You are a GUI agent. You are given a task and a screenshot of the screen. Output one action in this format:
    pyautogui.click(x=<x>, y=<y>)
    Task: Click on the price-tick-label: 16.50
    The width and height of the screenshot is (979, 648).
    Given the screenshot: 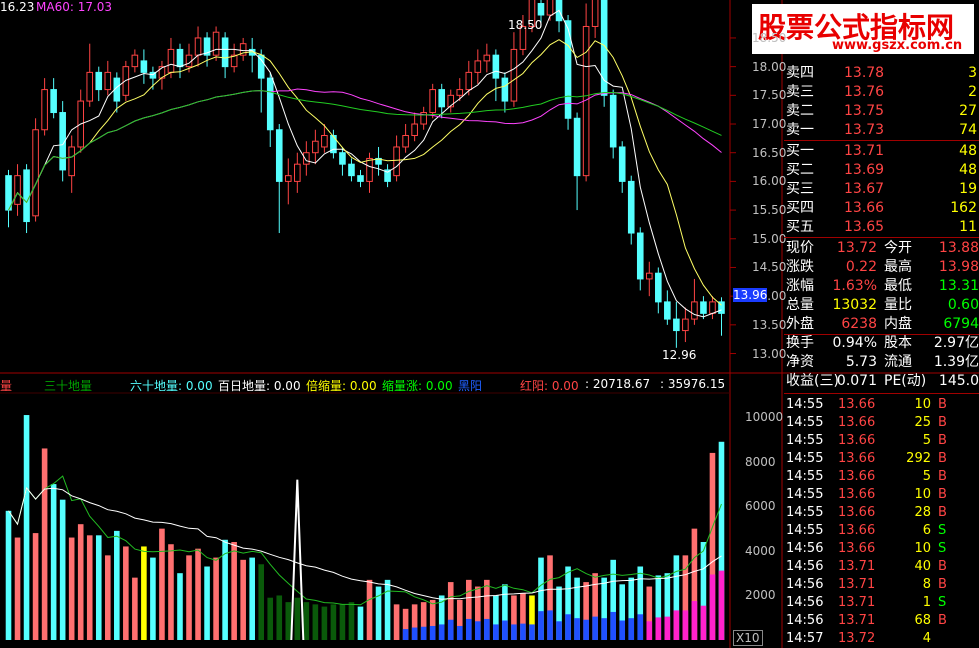 What is the action you would take?
    pyautogui.click(x=769, y=152)
    